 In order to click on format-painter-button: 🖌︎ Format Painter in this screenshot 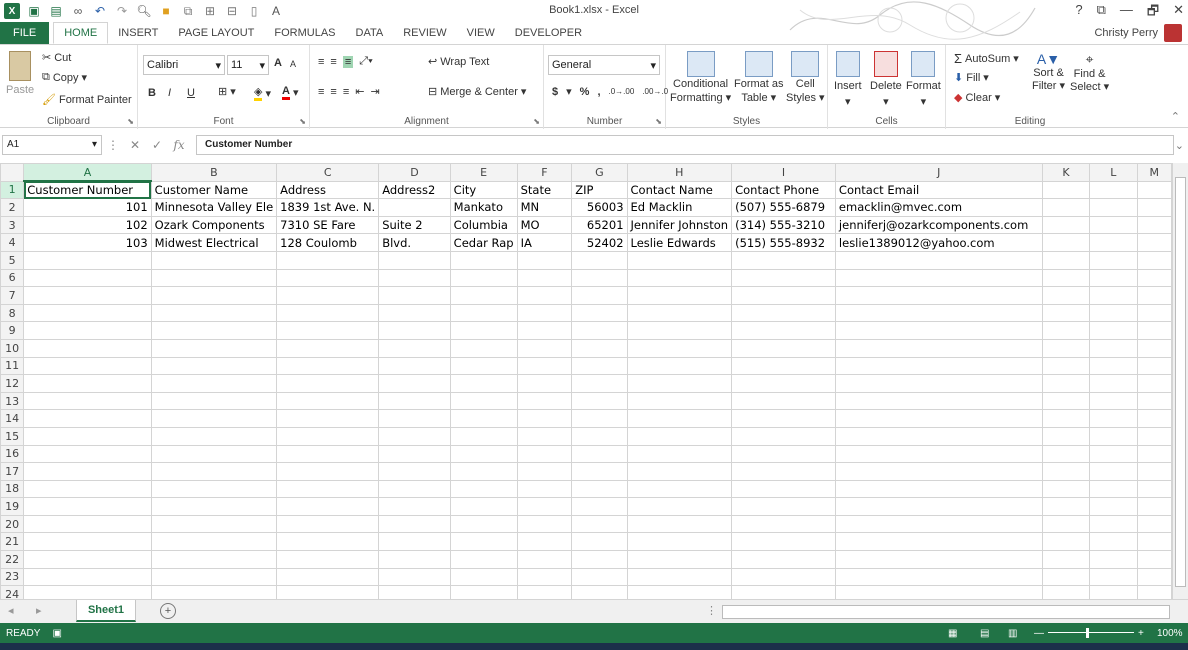, I will do `click(87, 100)`.